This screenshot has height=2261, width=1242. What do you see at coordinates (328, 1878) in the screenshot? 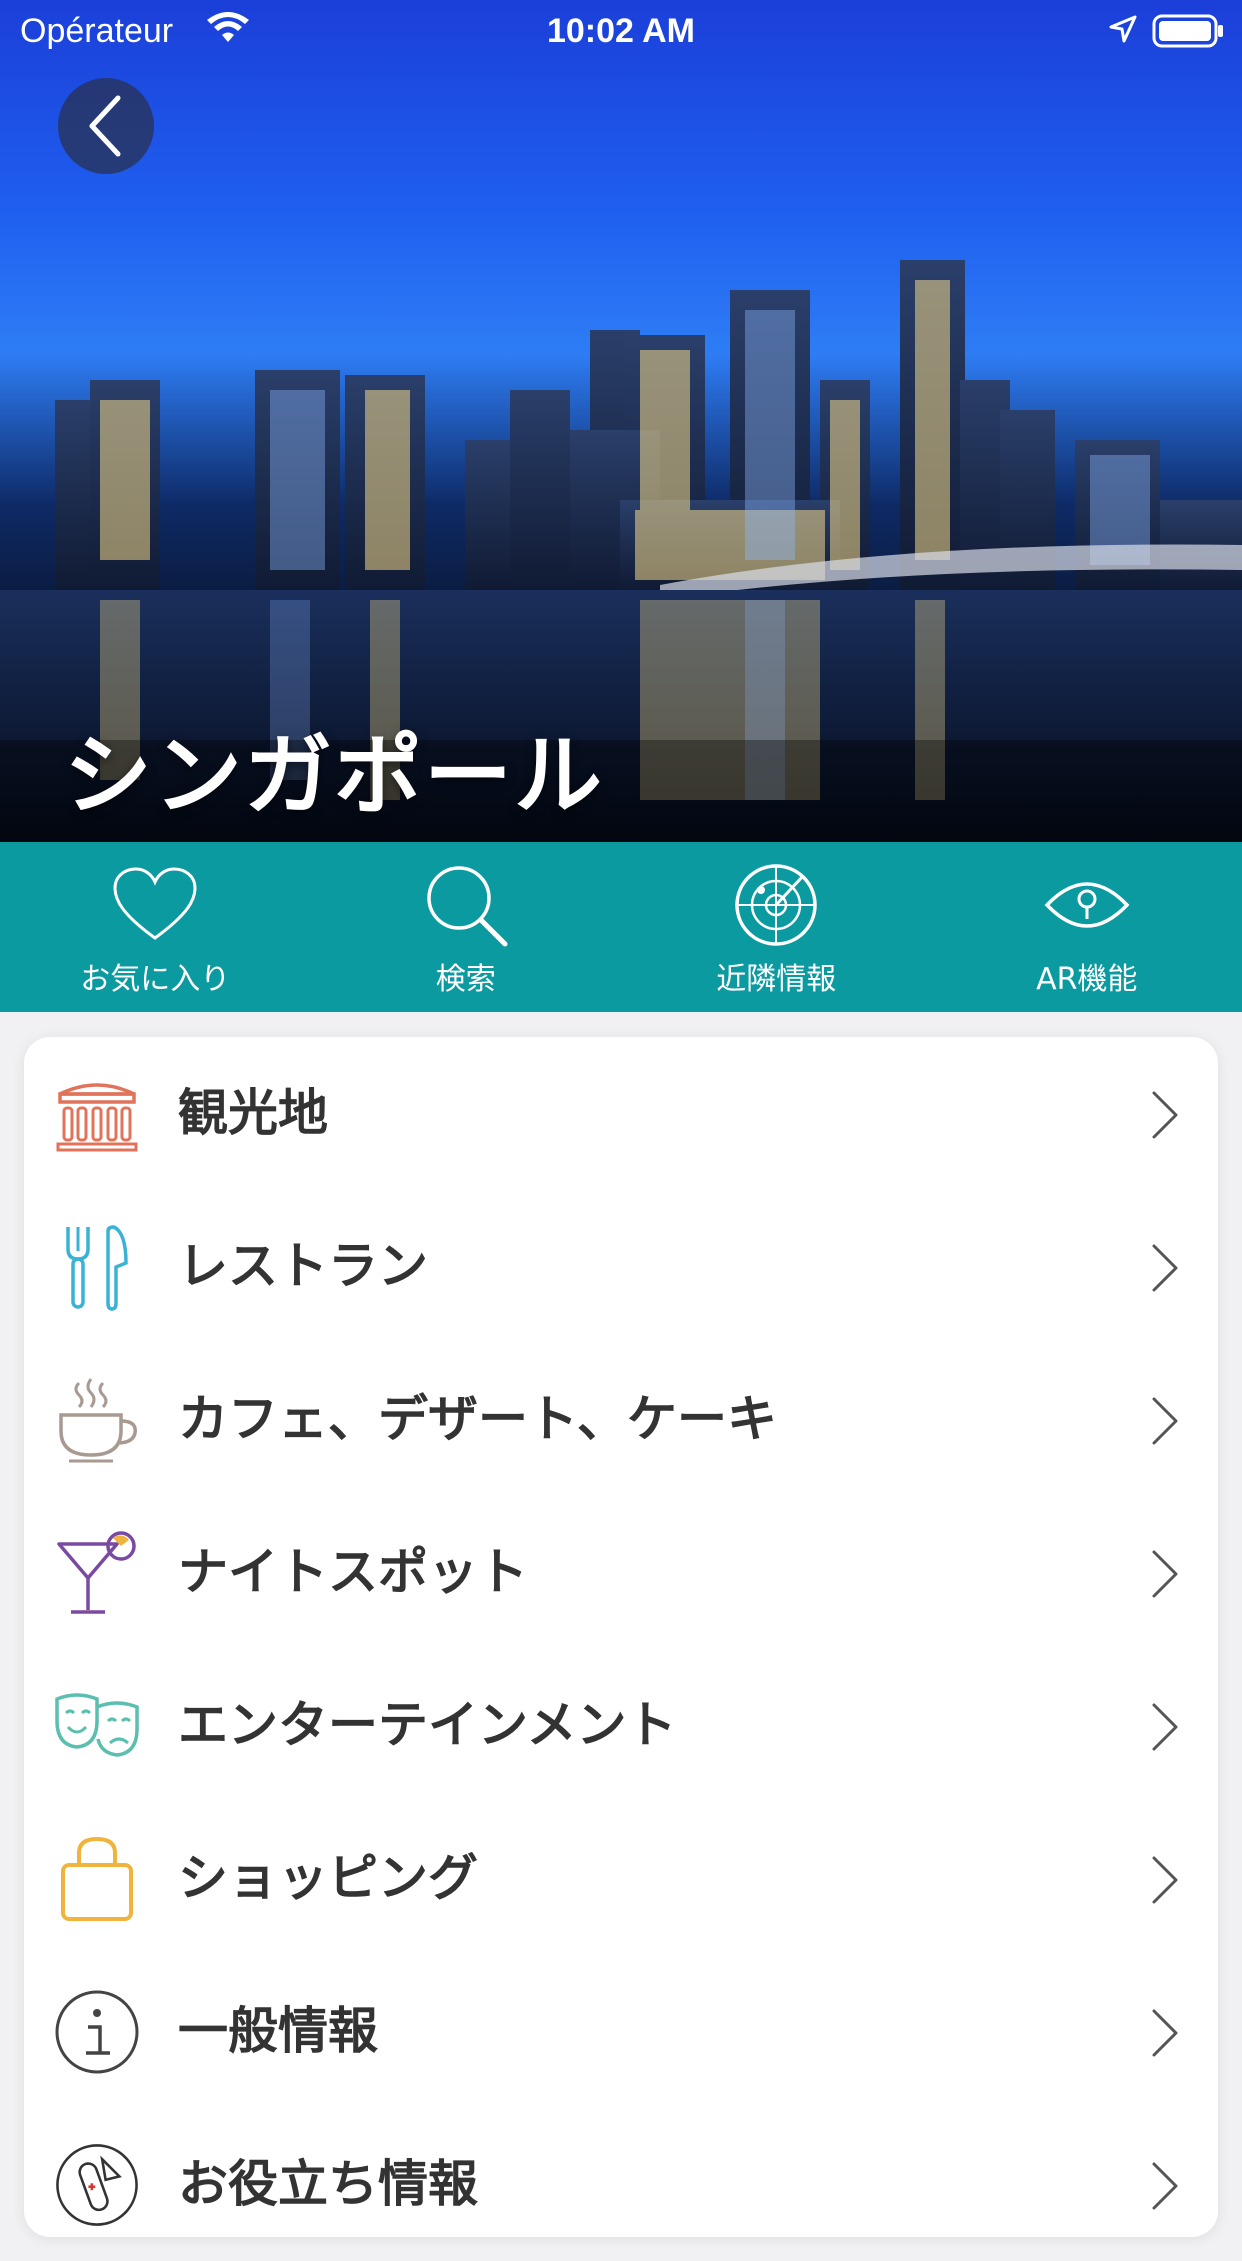
I see `list-item-label: ショッピング` at bounding box center [328, 1878].